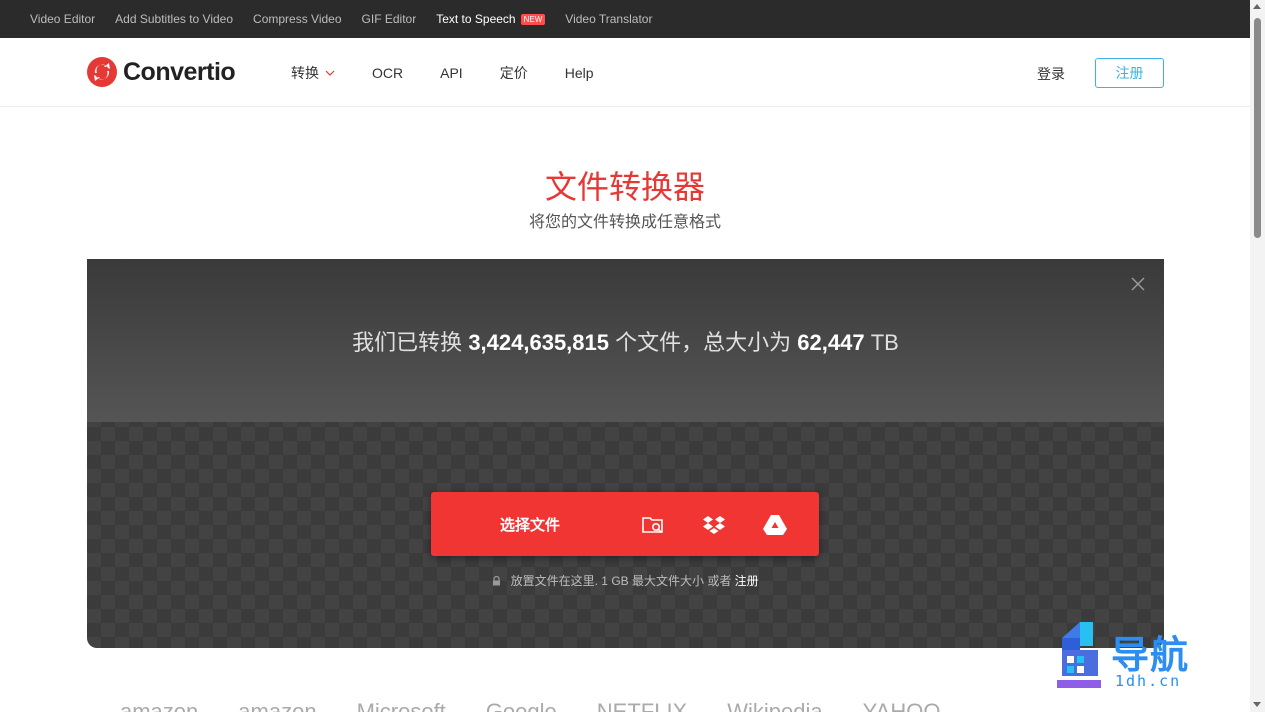 This screenshot has height=712, width=1265. Describe the element at coordinates (653, 525) in the screenshot. I see `folder-search-icon` at that location.